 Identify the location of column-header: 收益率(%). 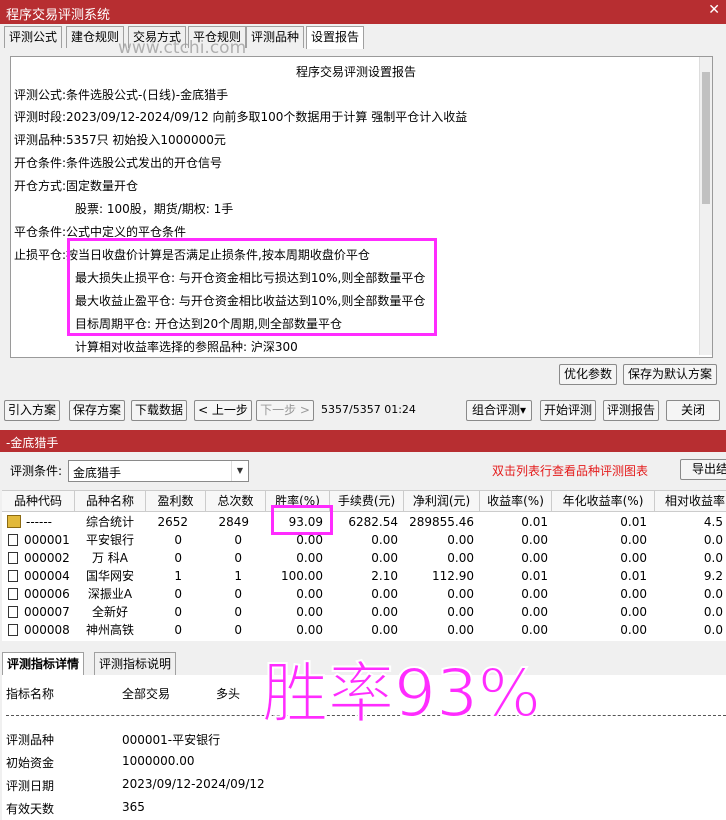
(516, 501).